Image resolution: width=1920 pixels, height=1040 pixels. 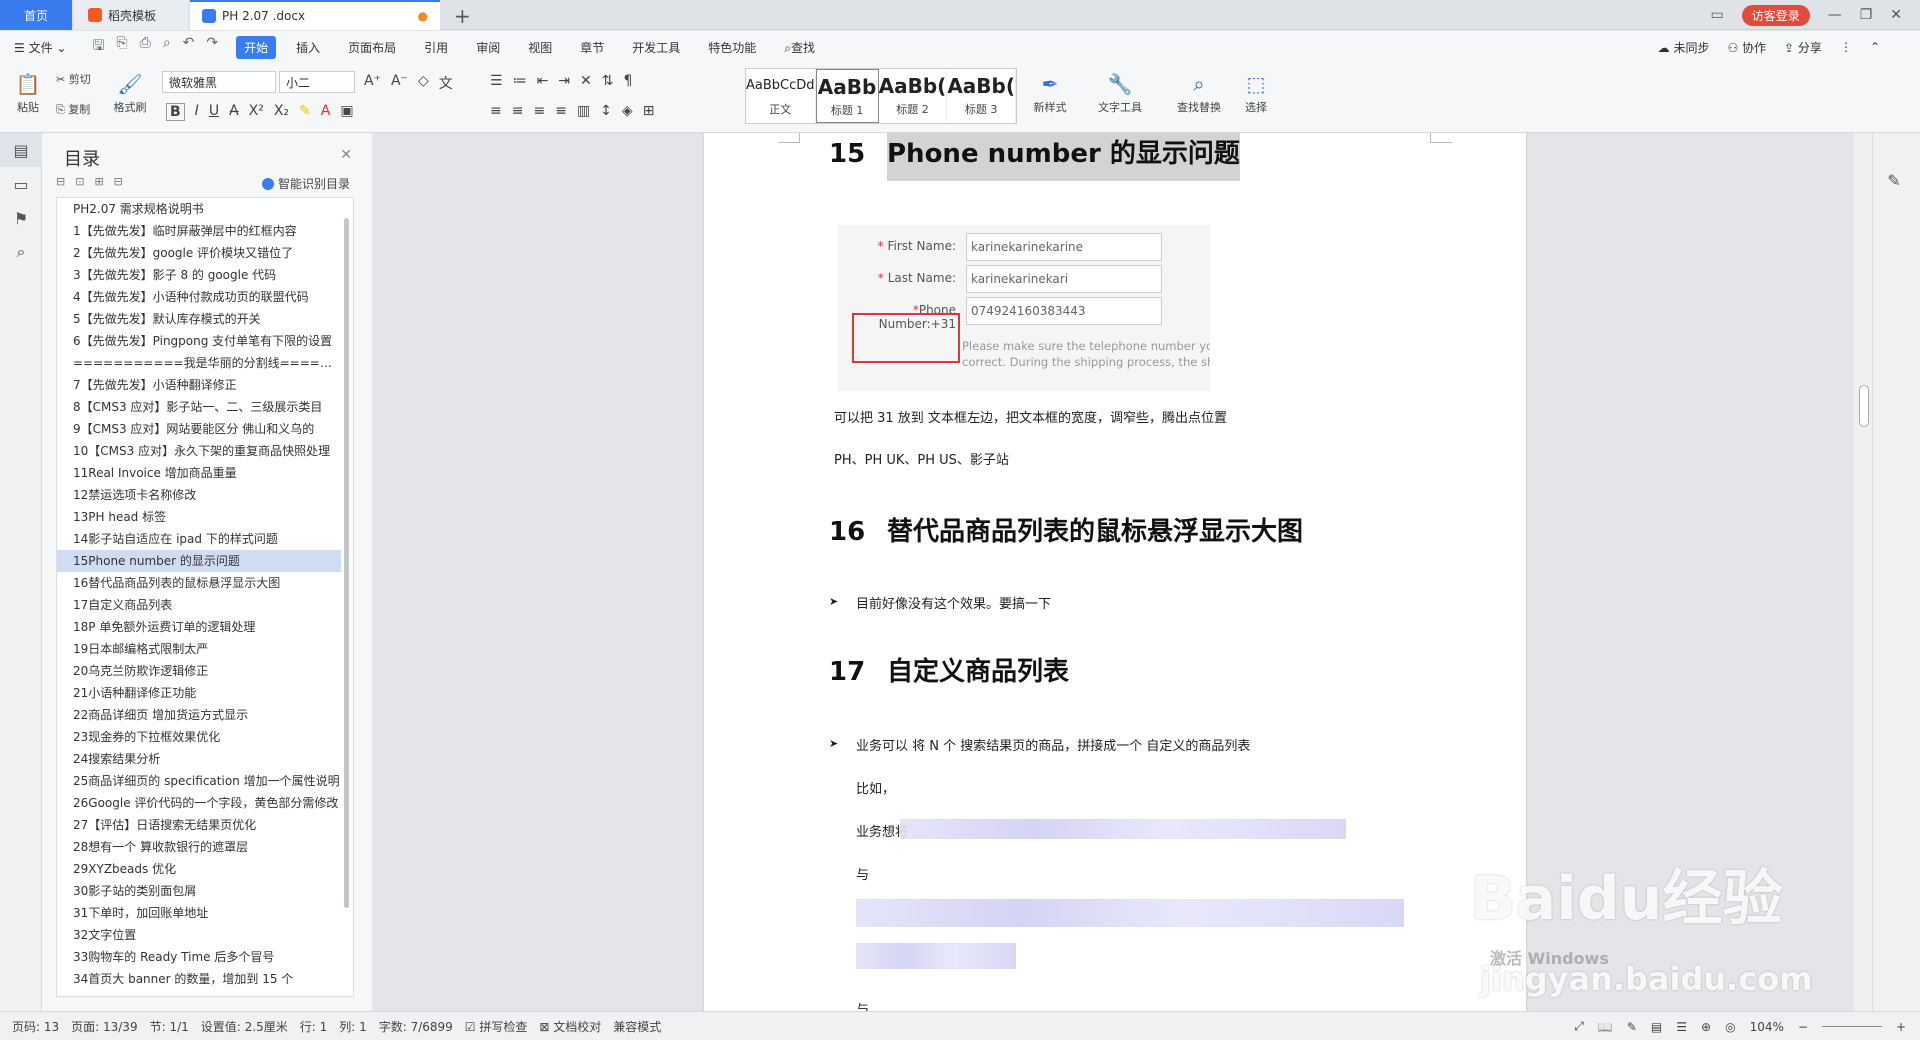 What do you see at coordinates (583, 111) in the screenshot?
I see `distribute-icon: ▥` at bounding box center [583, 111].